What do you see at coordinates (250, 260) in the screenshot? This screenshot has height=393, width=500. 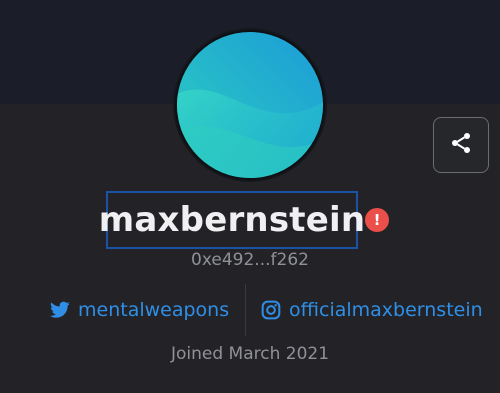 I see `wallet-address: 0xe492...f262` at bounding box center [250, 260].